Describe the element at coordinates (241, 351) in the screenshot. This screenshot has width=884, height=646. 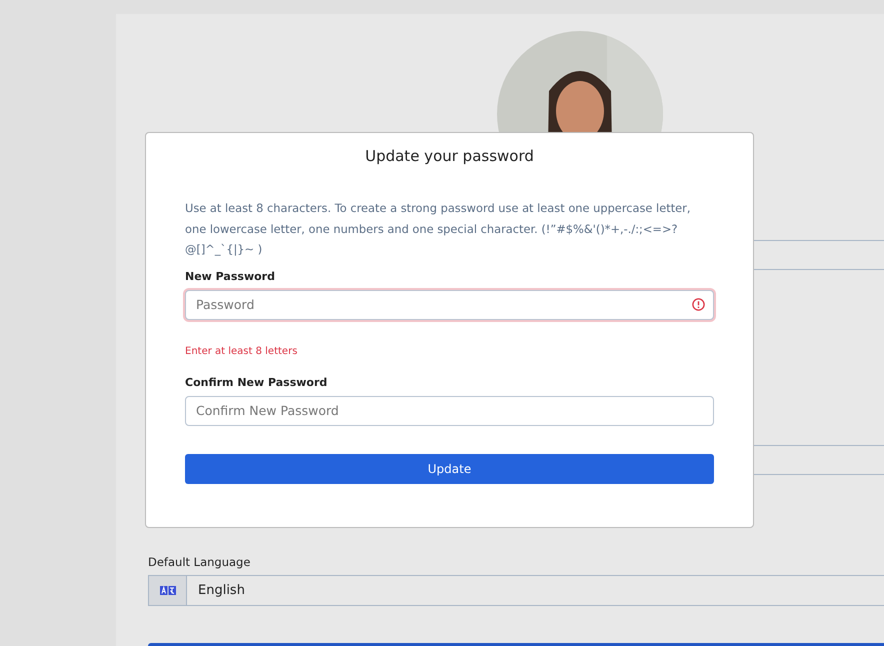
I see `error-message: Enter at least 8 letters` at that location.